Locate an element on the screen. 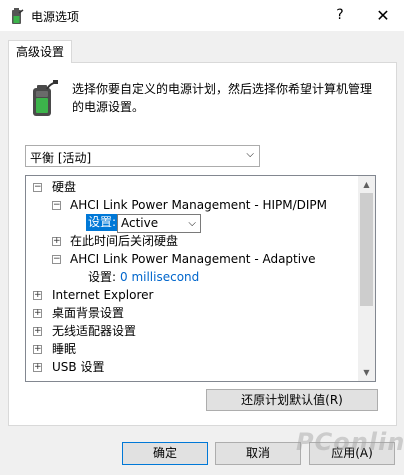 The image size is (404, 475). description-line-1: 选择你要自定义的电源计划，然后选择你希望计算机管理 is located at coordinates (222, 89).